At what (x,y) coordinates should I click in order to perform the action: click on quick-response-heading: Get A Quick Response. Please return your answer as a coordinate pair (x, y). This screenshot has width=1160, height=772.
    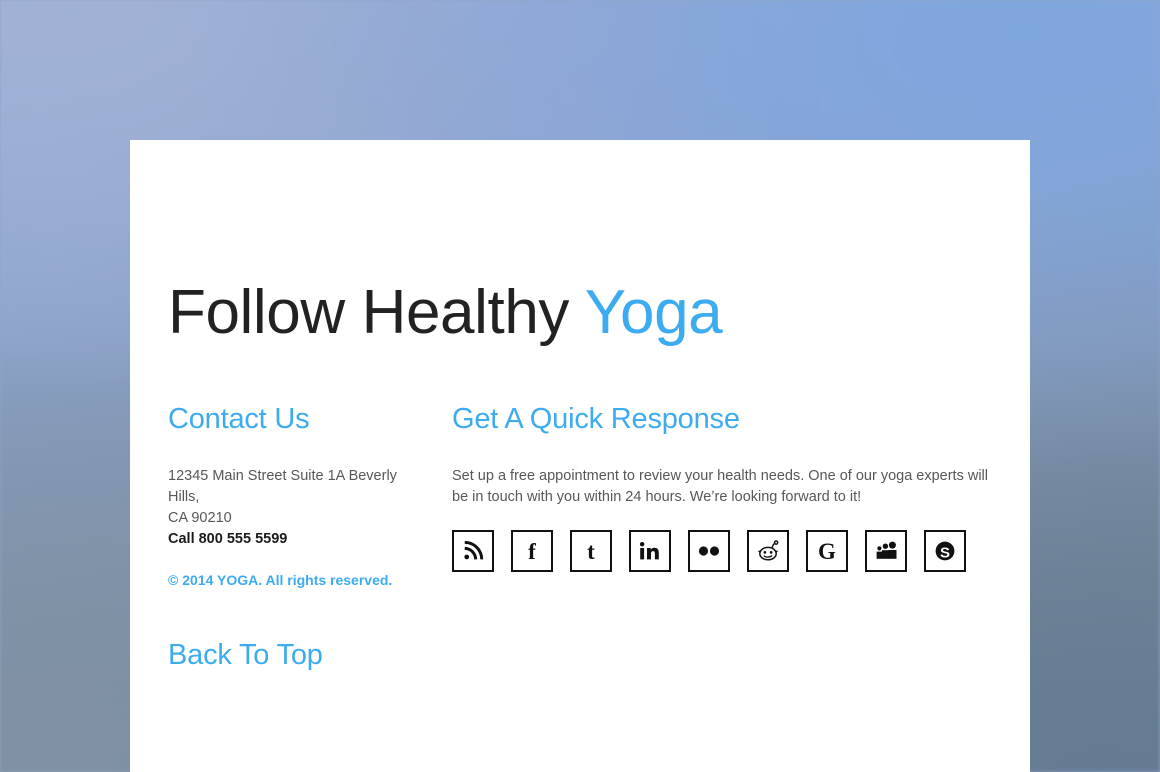
    Looking at the image, I should click on (596, 419).